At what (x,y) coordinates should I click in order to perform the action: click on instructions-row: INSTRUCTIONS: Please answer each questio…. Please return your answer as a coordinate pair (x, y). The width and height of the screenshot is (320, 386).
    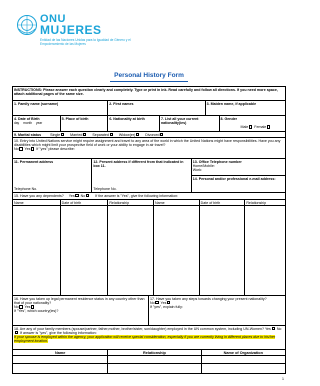
    Looking at the image, I should click on (149, 94).